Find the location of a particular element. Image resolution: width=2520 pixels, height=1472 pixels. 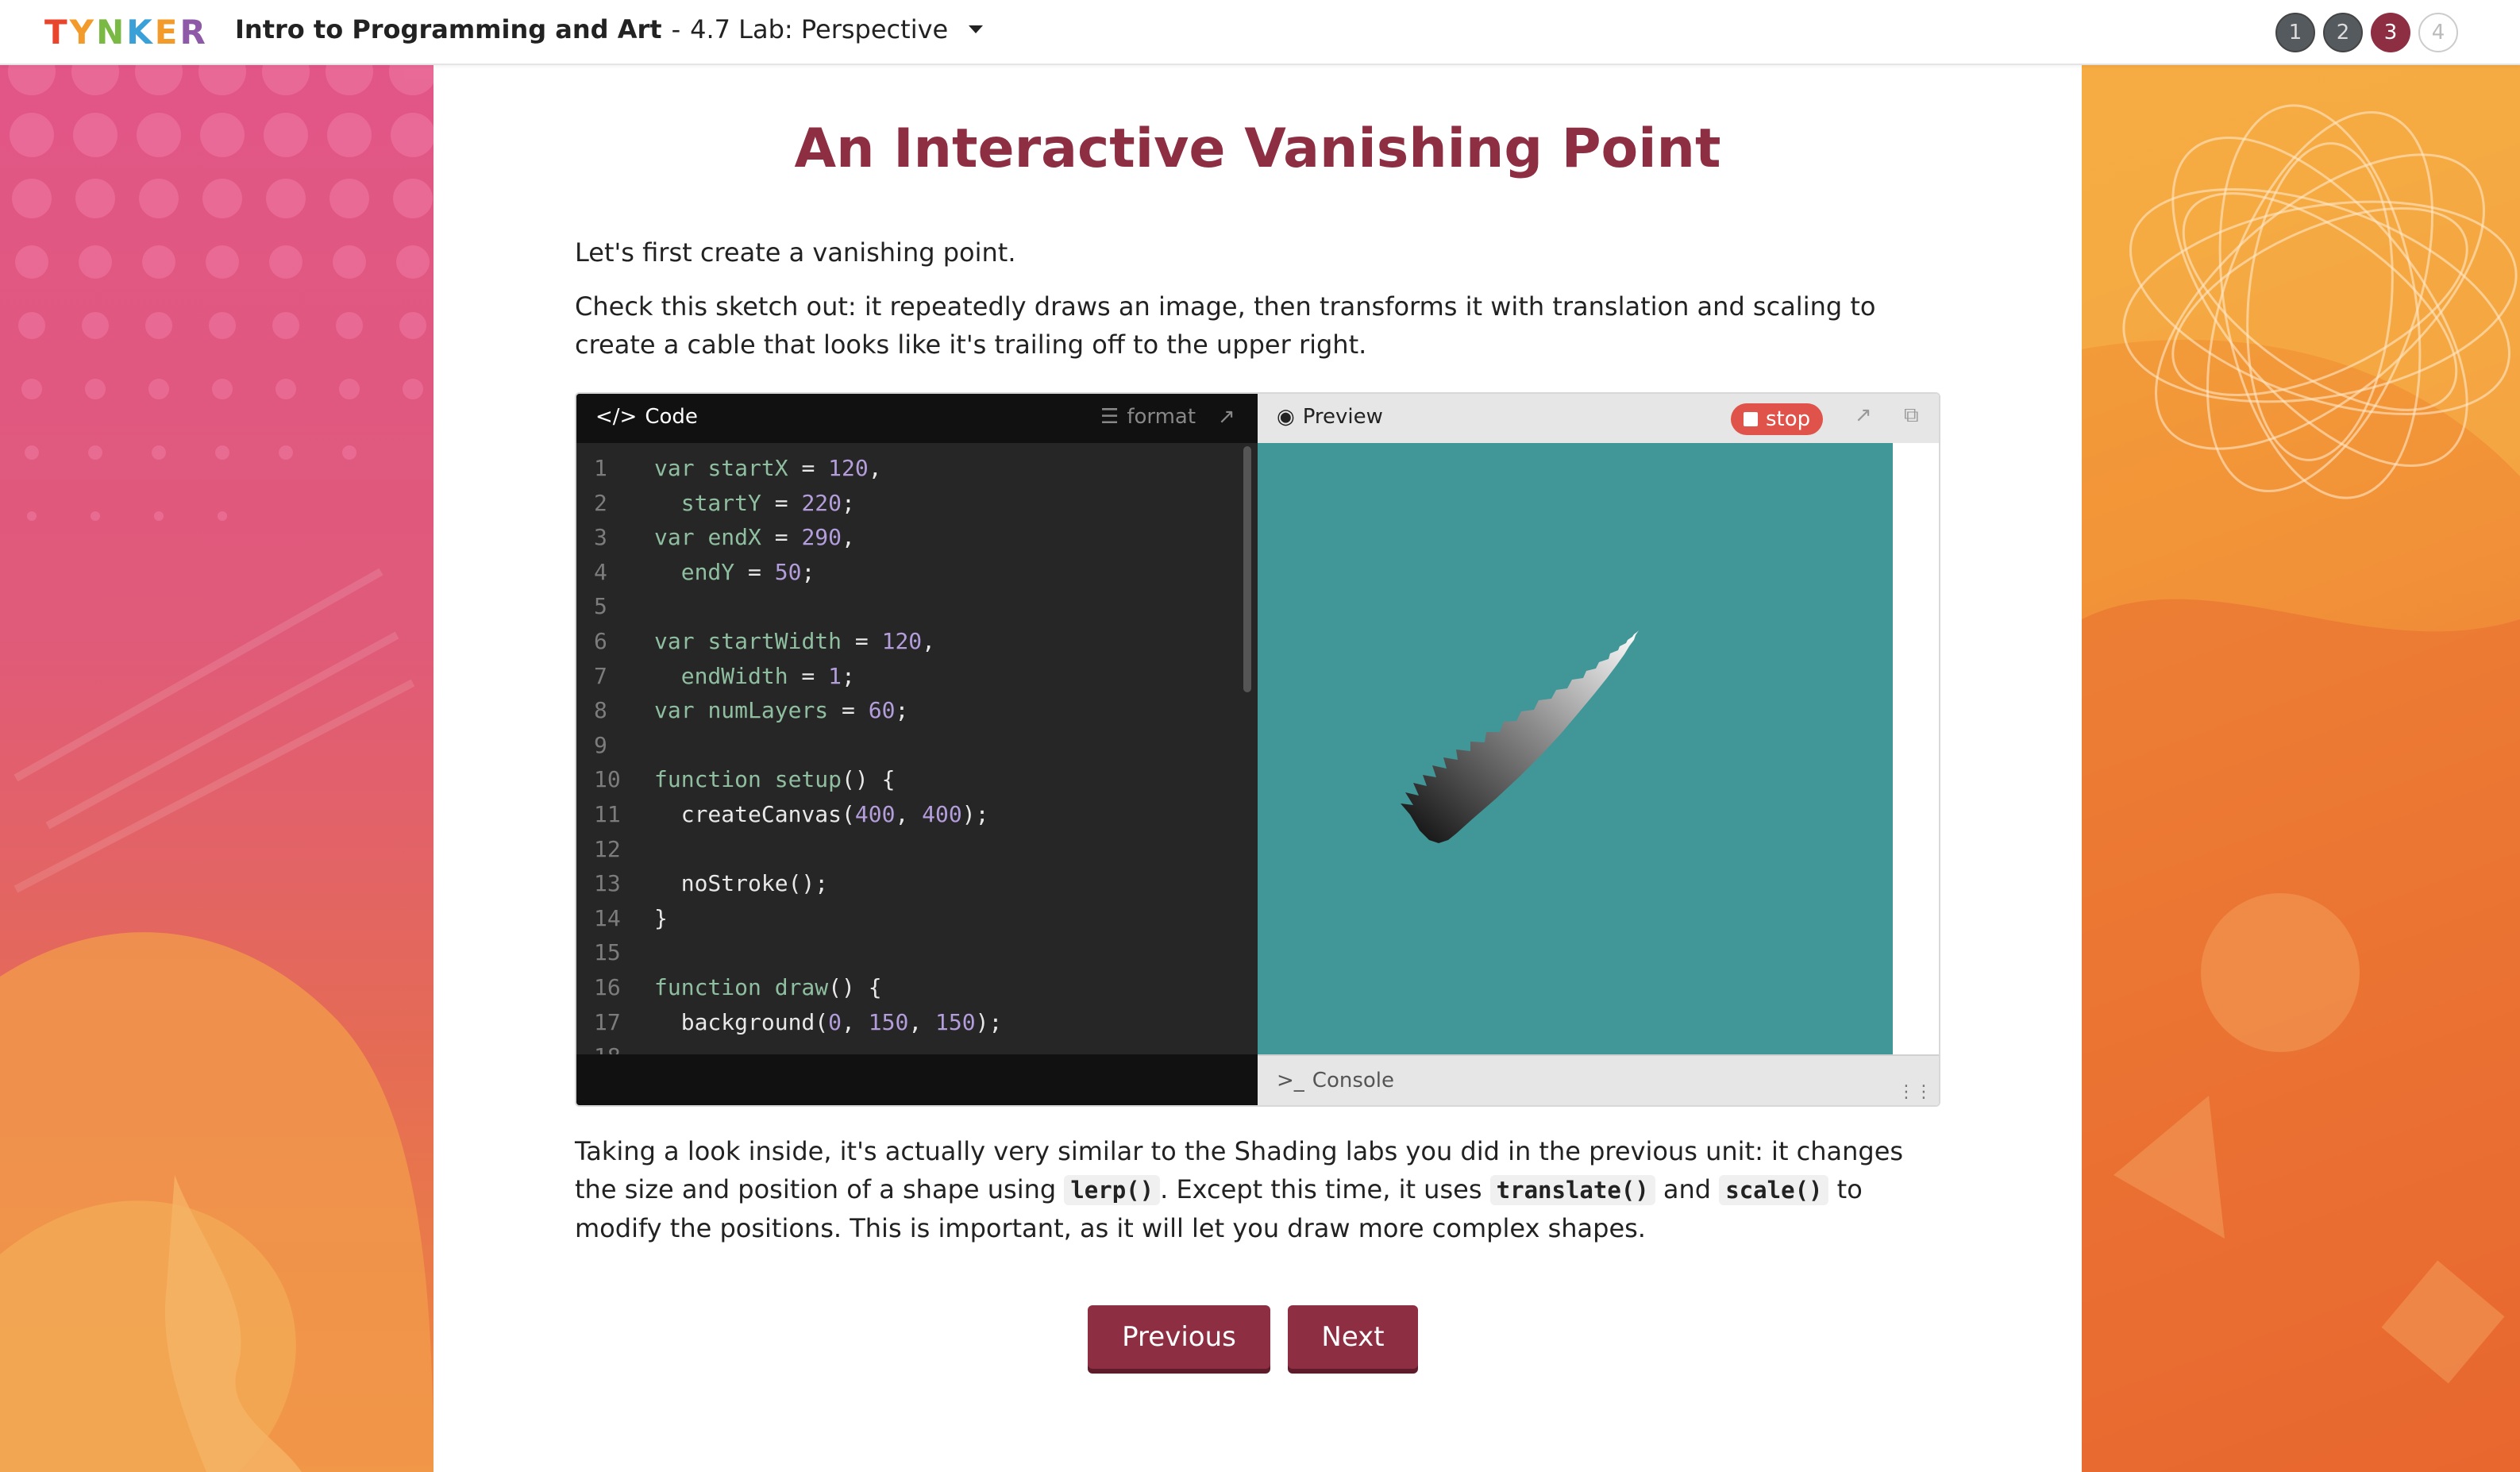

vanishing-point-cable-drawing is located at coordinates (1520, 736).